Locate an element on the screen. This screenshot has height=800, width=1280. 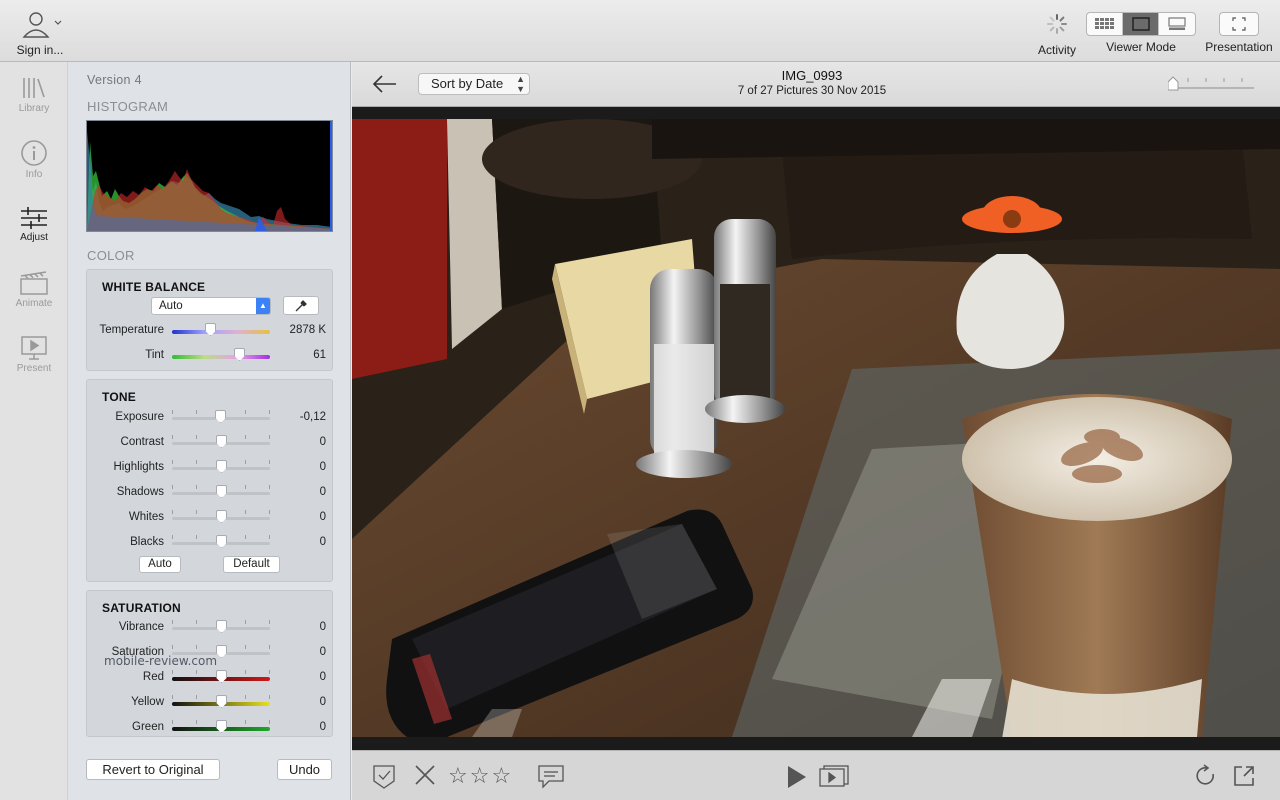
filmstrip-icon is located at coordinates (1177, 23).